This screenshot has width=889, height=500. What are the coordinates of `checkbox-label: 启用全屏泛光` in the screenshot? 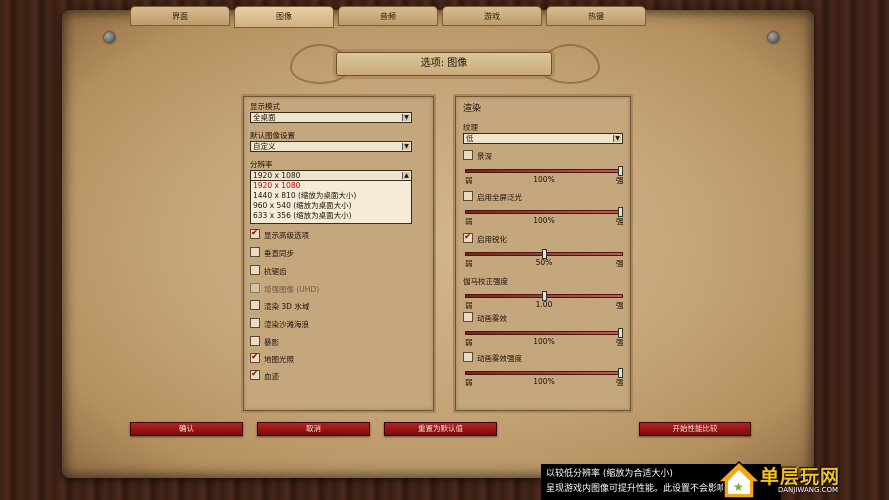 It's located at (499, 197).